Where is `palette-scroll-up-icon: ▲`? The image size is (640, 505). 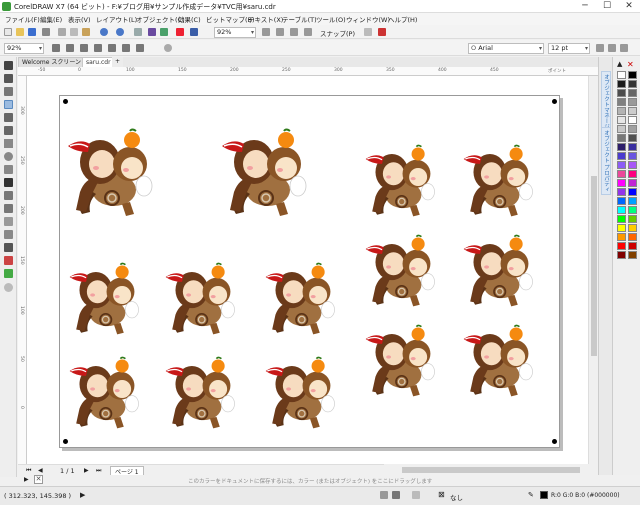 palette-scroll-up-icon: ▲ is located at coordinates (619, 64).